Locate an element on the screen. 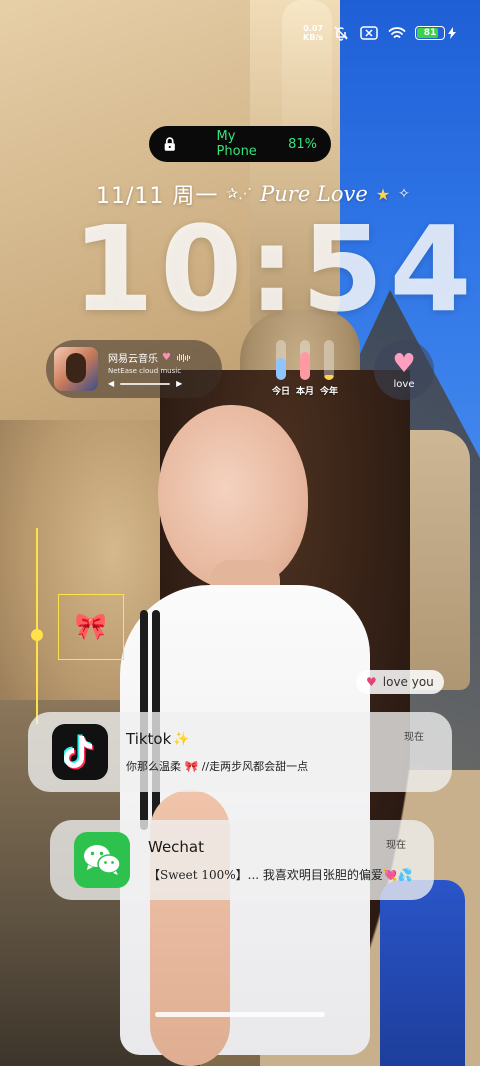  love-you-tag: ♥ love you is located at coordinates (400, 682).